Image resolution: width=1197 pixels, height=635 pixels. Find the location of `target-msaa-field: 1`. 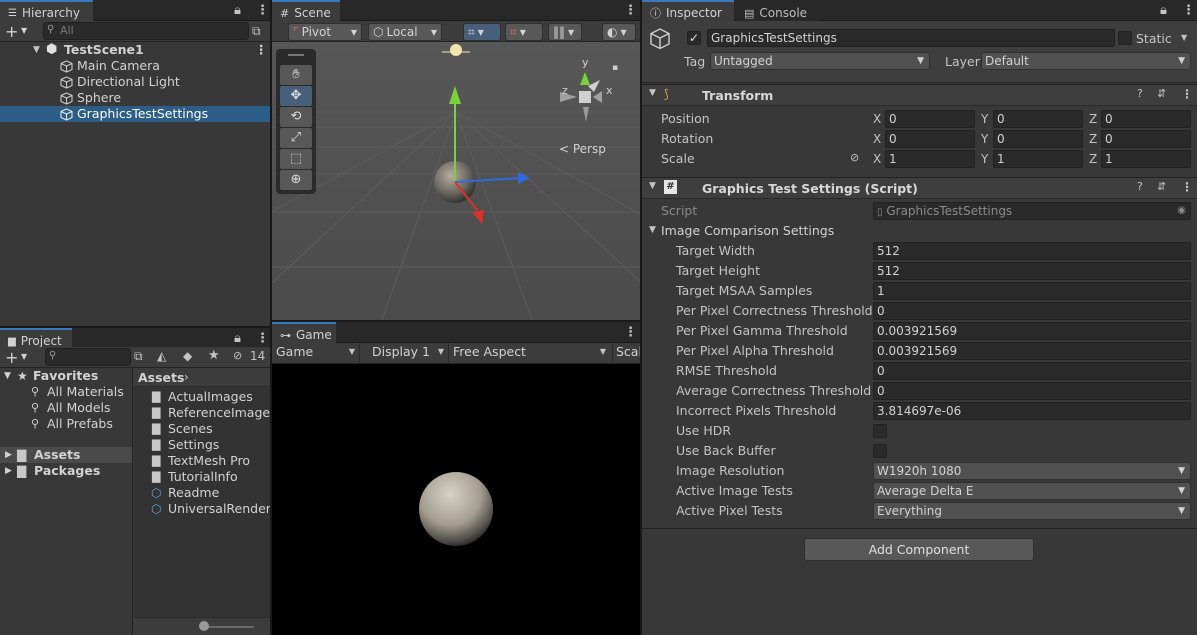

target-msaa-field: 1 is located at coordinates (1032, 291).